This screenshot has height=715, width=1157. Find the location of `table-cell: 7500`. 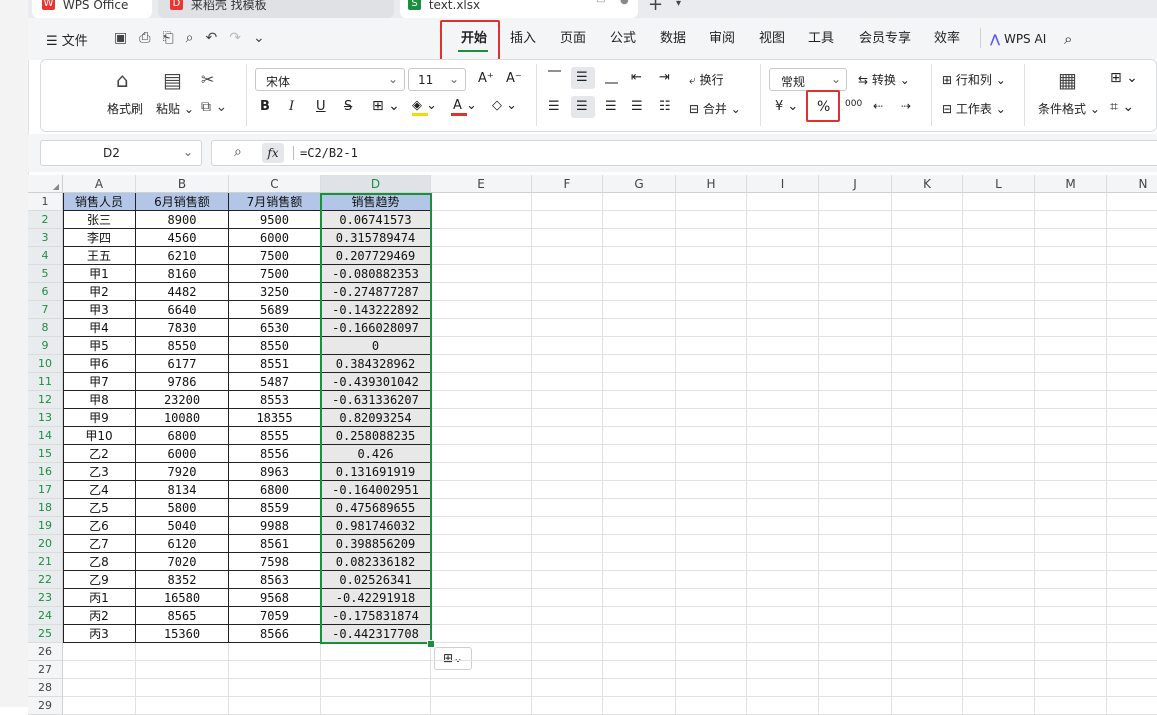

table-cell: 7500 is located at coordinates (275, 256).